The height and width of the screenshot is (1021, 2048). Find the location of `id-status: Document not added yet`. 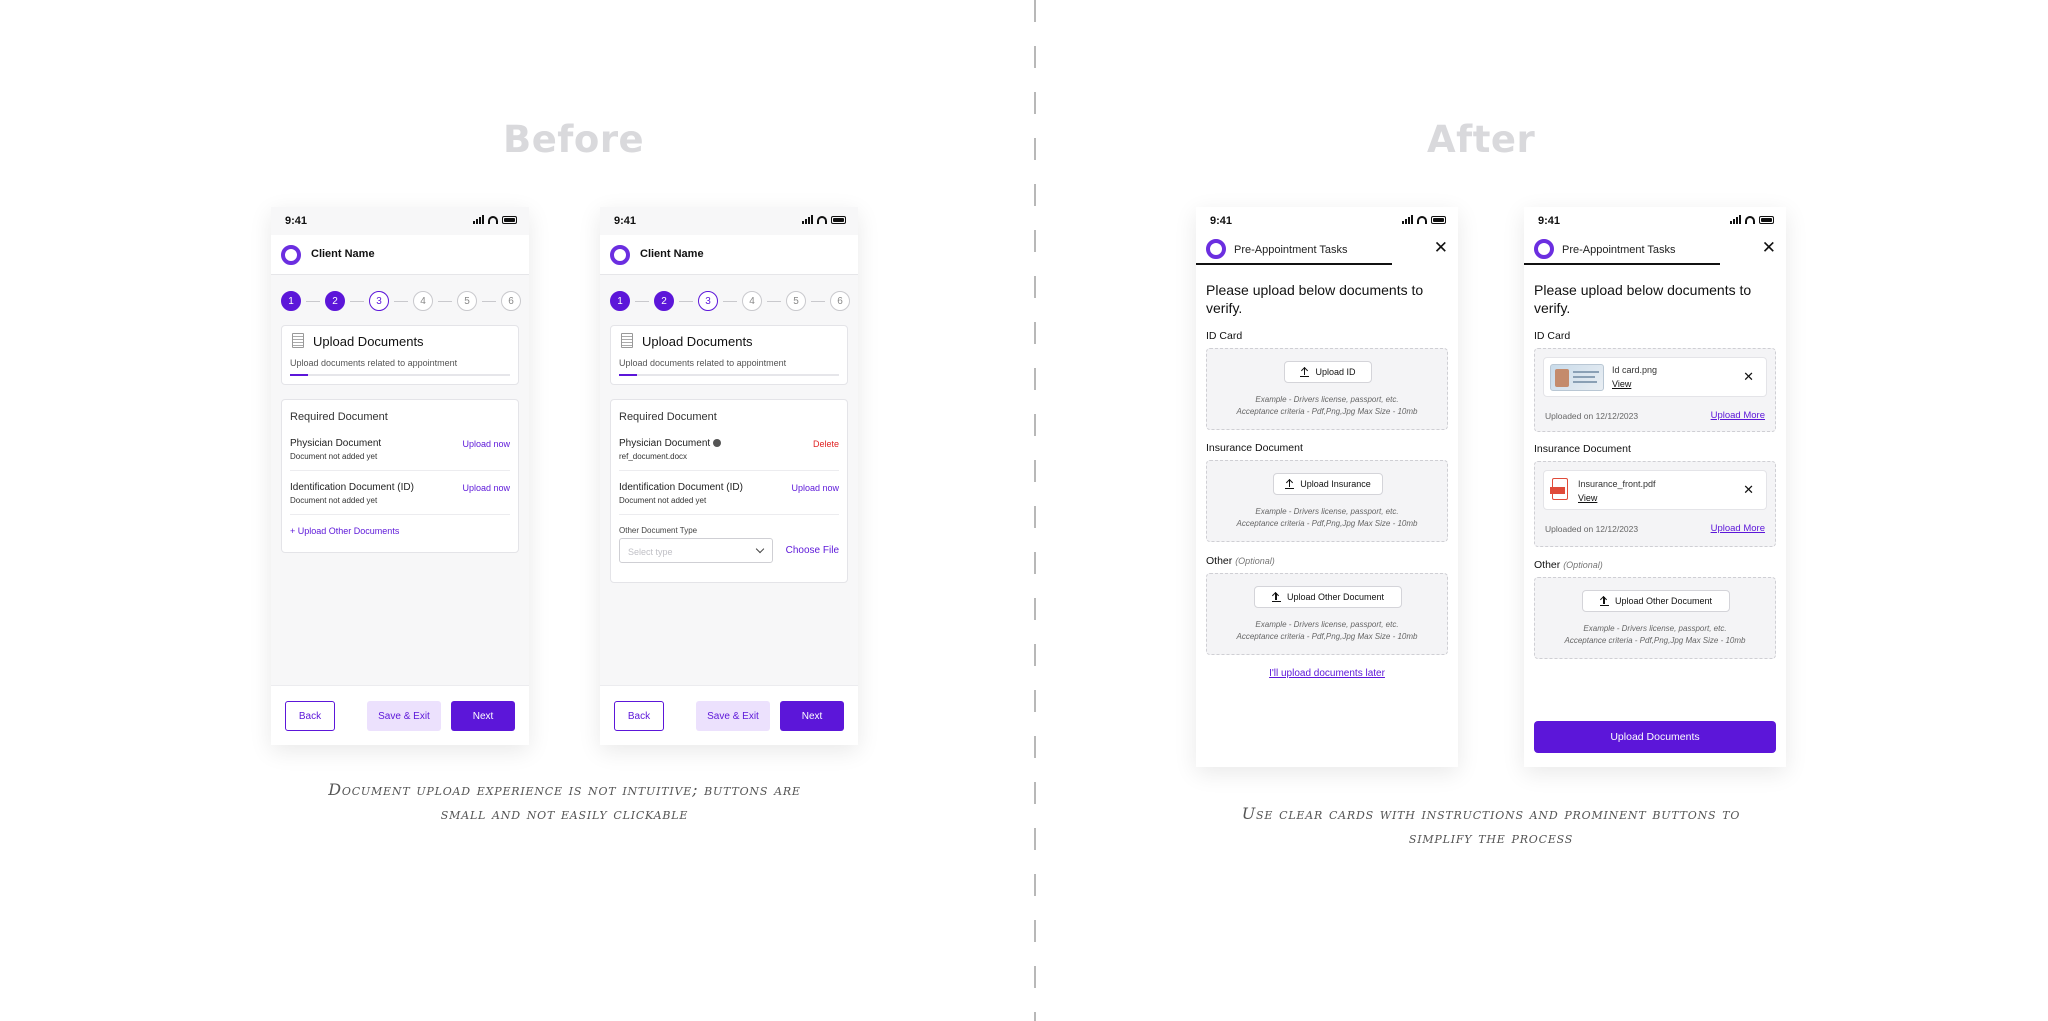

id-status: Document not added yet is located at coordinates (334, 500).